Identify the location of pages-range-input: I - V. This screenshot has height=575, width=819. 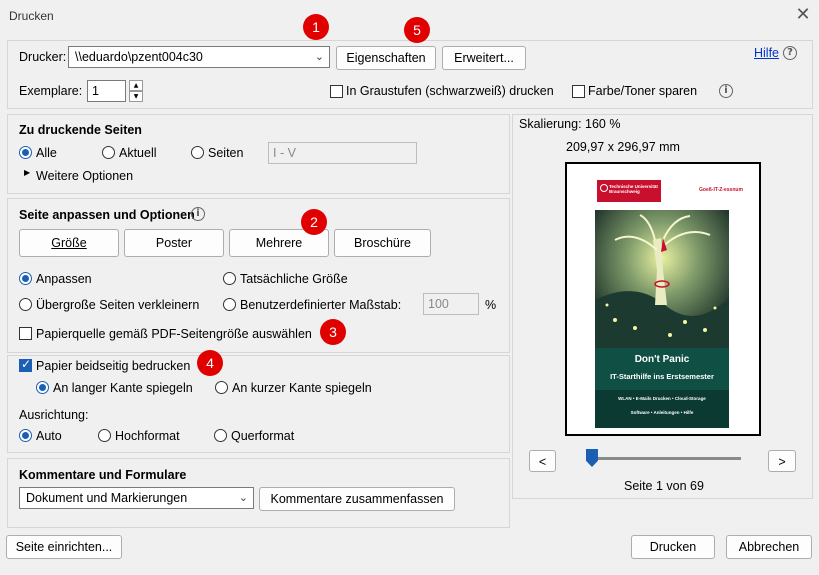
(342, 153).